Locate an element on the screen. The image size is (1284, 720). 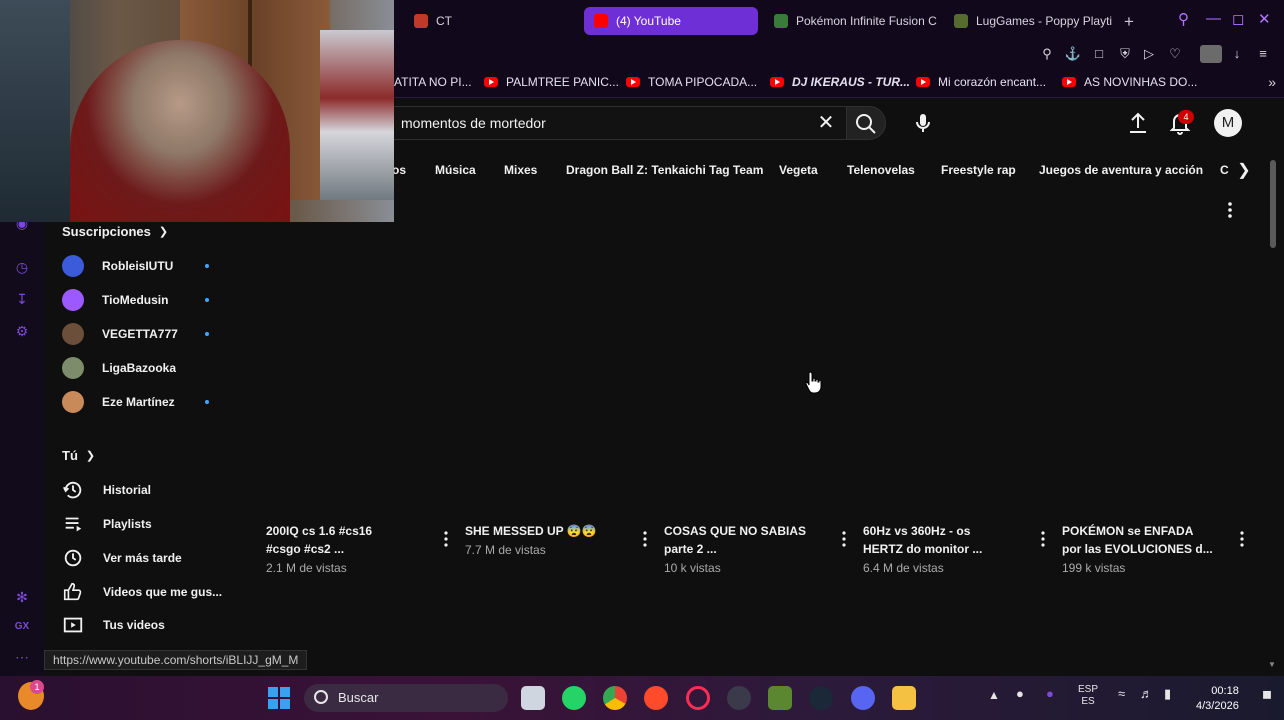
pin-icon: ⚓ is located at coordinates (1073, 54).